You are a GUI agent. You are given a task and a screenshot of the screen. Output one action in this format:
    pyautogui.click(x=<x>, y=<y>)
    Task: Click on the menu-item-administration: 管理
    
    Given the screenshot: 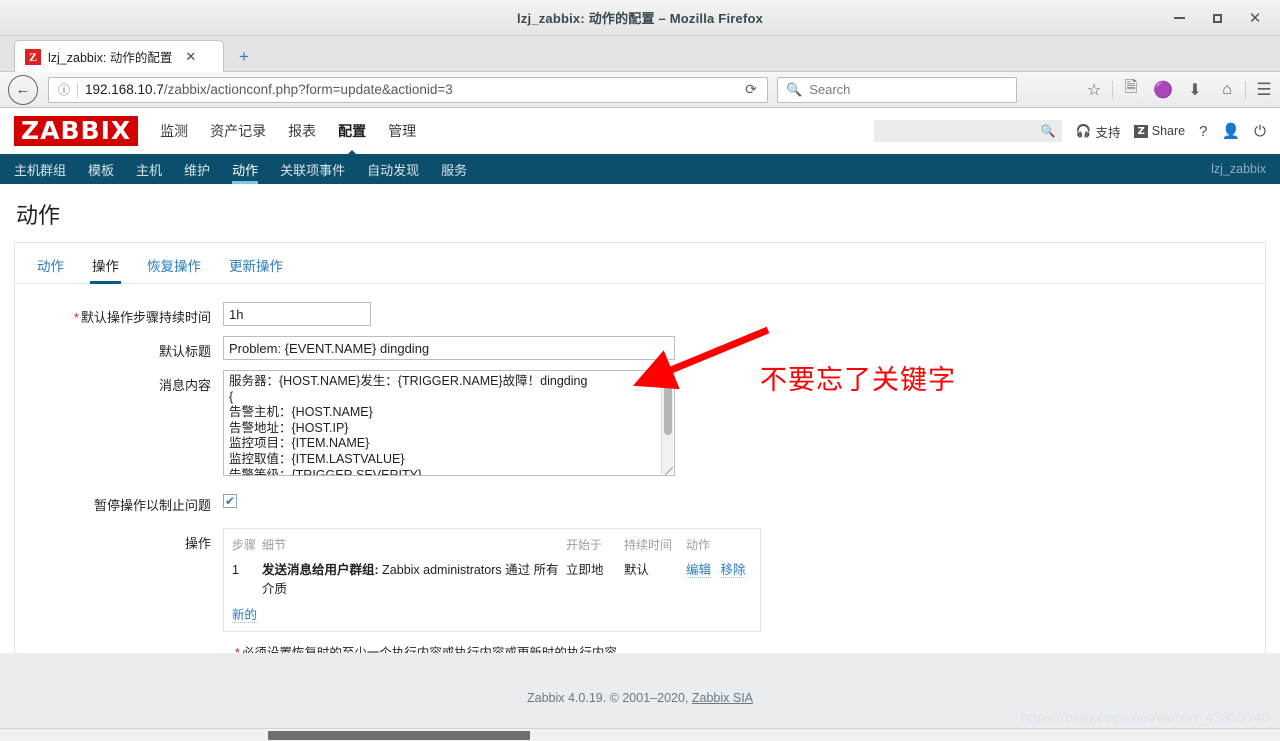 What is the action you would take?
    pyautogui.click(x=402, y=131)
    